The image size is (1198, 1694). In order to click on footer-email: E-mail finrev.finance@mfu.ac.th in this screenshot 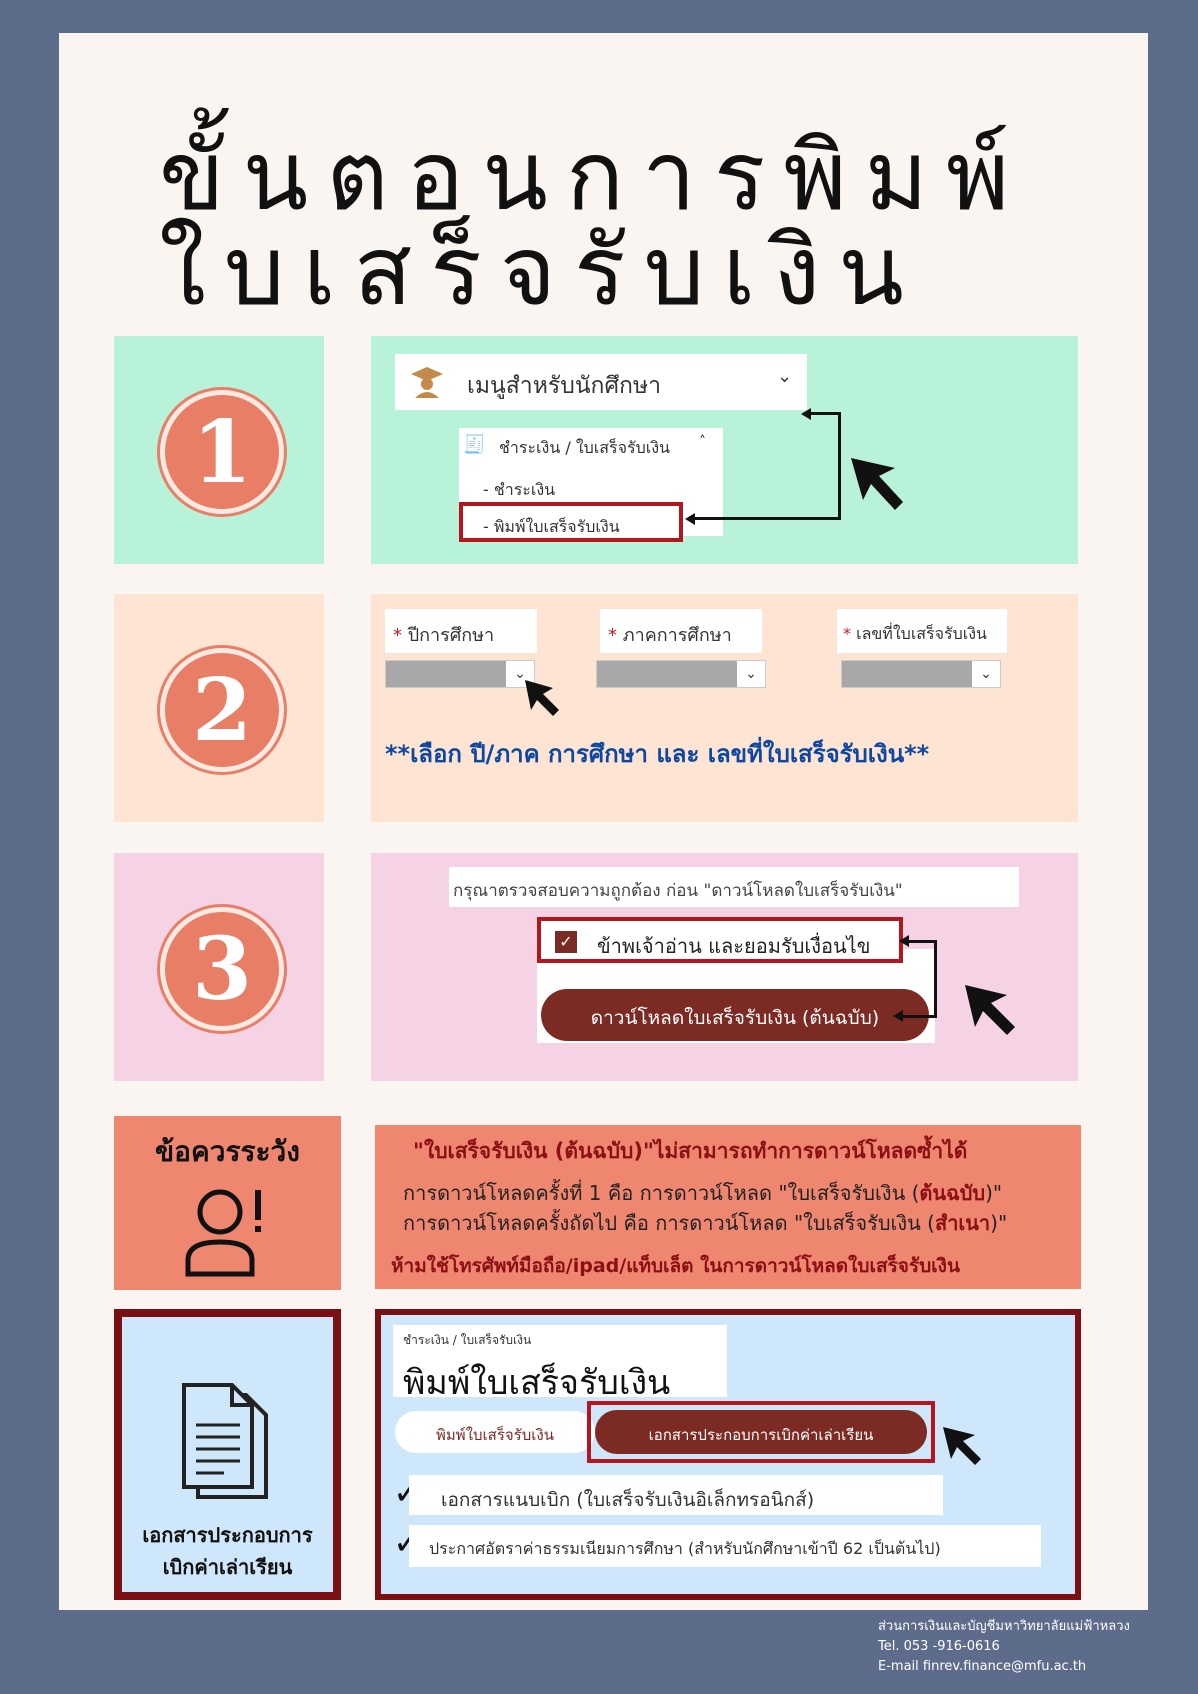, I will do `click(982, 1666)`.